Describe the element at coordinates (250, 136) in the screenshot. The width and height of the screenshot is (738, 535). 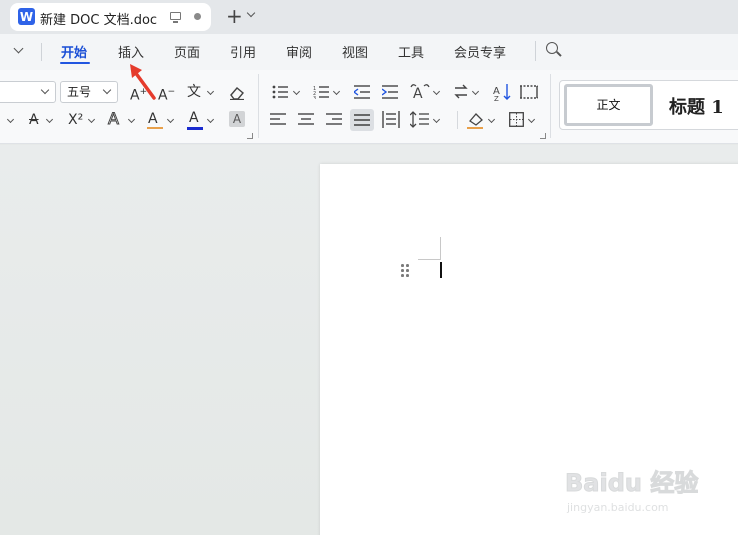
I see `font-dialog-launcher-icon` at that location.